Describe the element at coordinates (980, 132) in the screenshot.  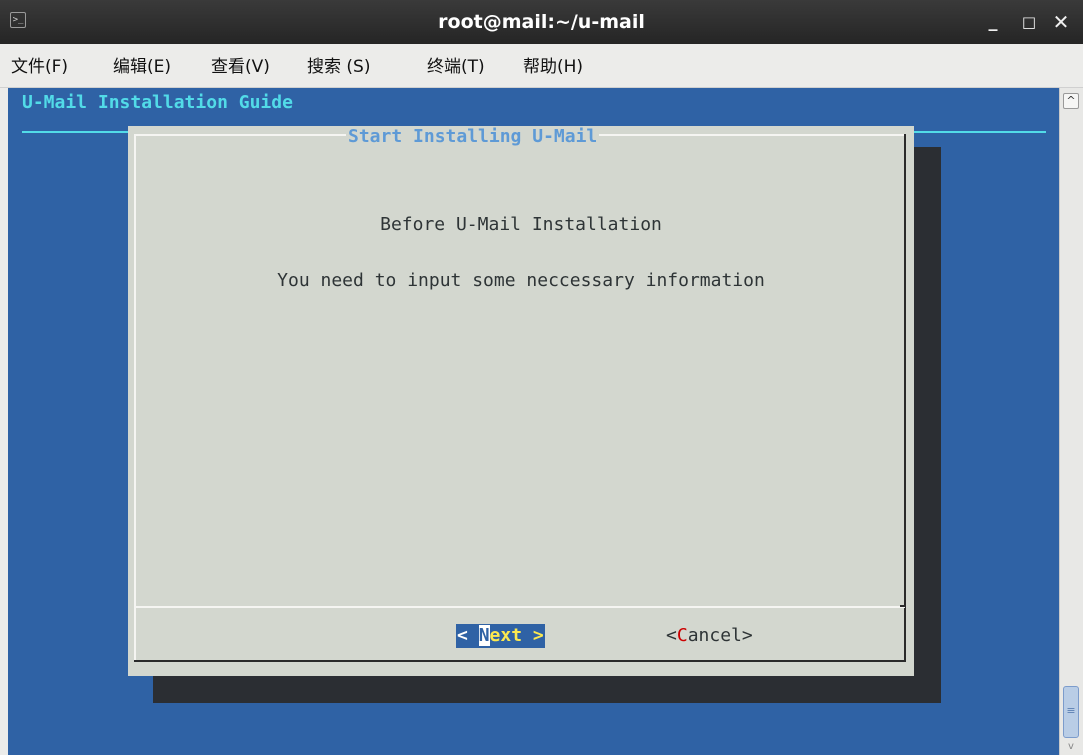
I see `header-rule-right` at that location.